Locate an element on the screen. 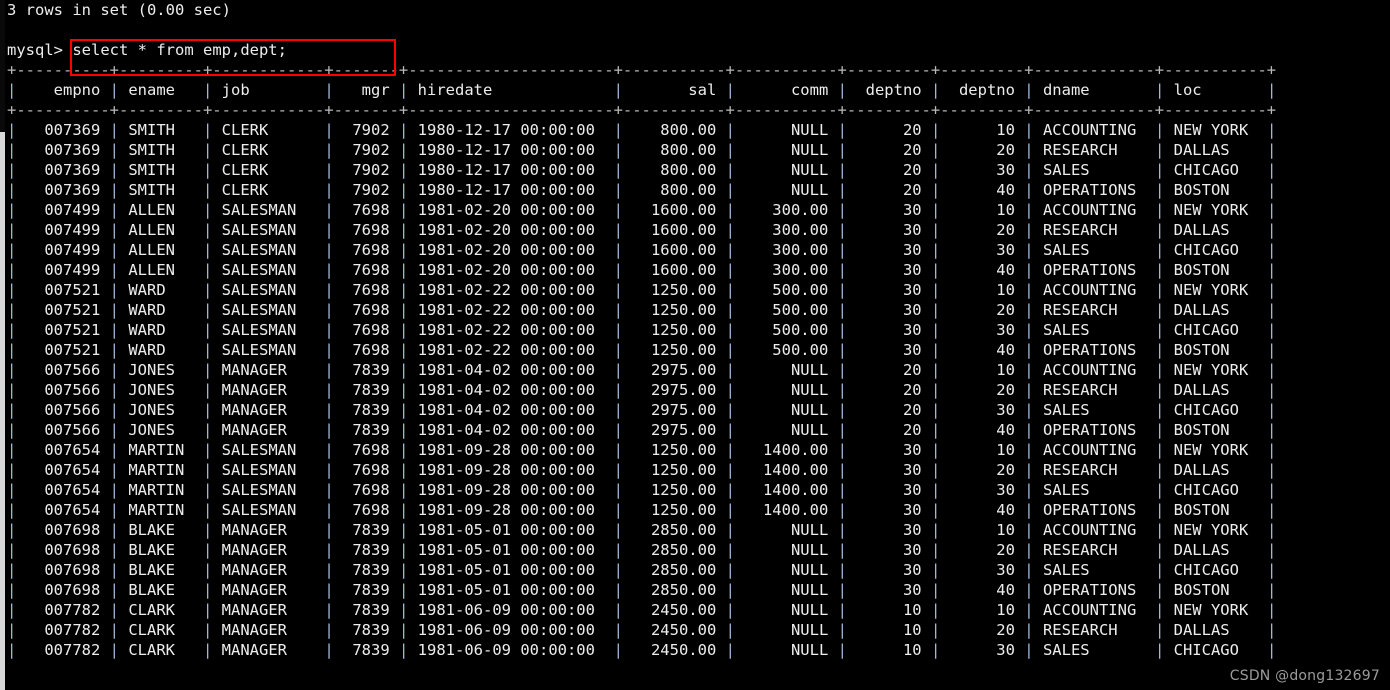 This screenshot has height=690, width=1390. table-cell: 1981-04-02 00:00:00 is located at coordinates (515, 370).